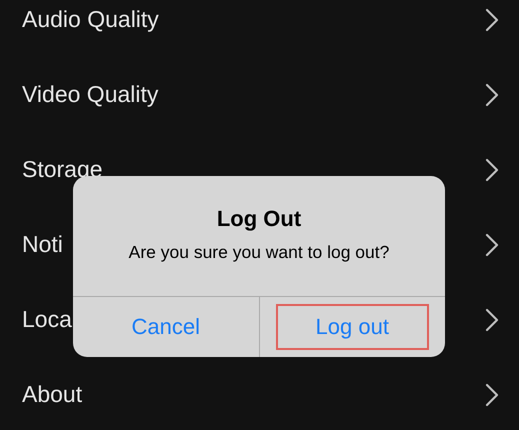 The width and height of the screenshot is (519, 430). I want to click on settings-item-label: Noti, so click(42, 244).